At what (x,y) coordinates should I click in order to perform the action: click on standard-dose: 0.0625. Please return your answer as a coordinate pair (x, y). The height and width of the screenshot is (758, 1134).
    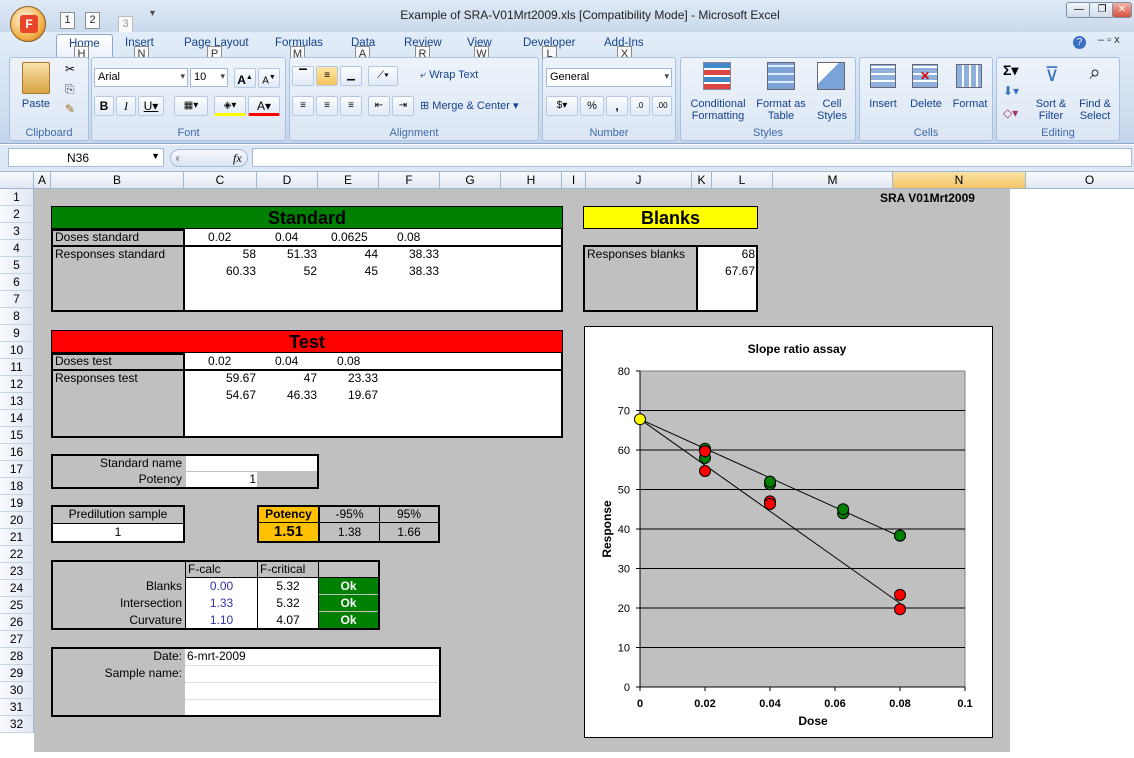
    Looking at the image, I should click on (349, 237).